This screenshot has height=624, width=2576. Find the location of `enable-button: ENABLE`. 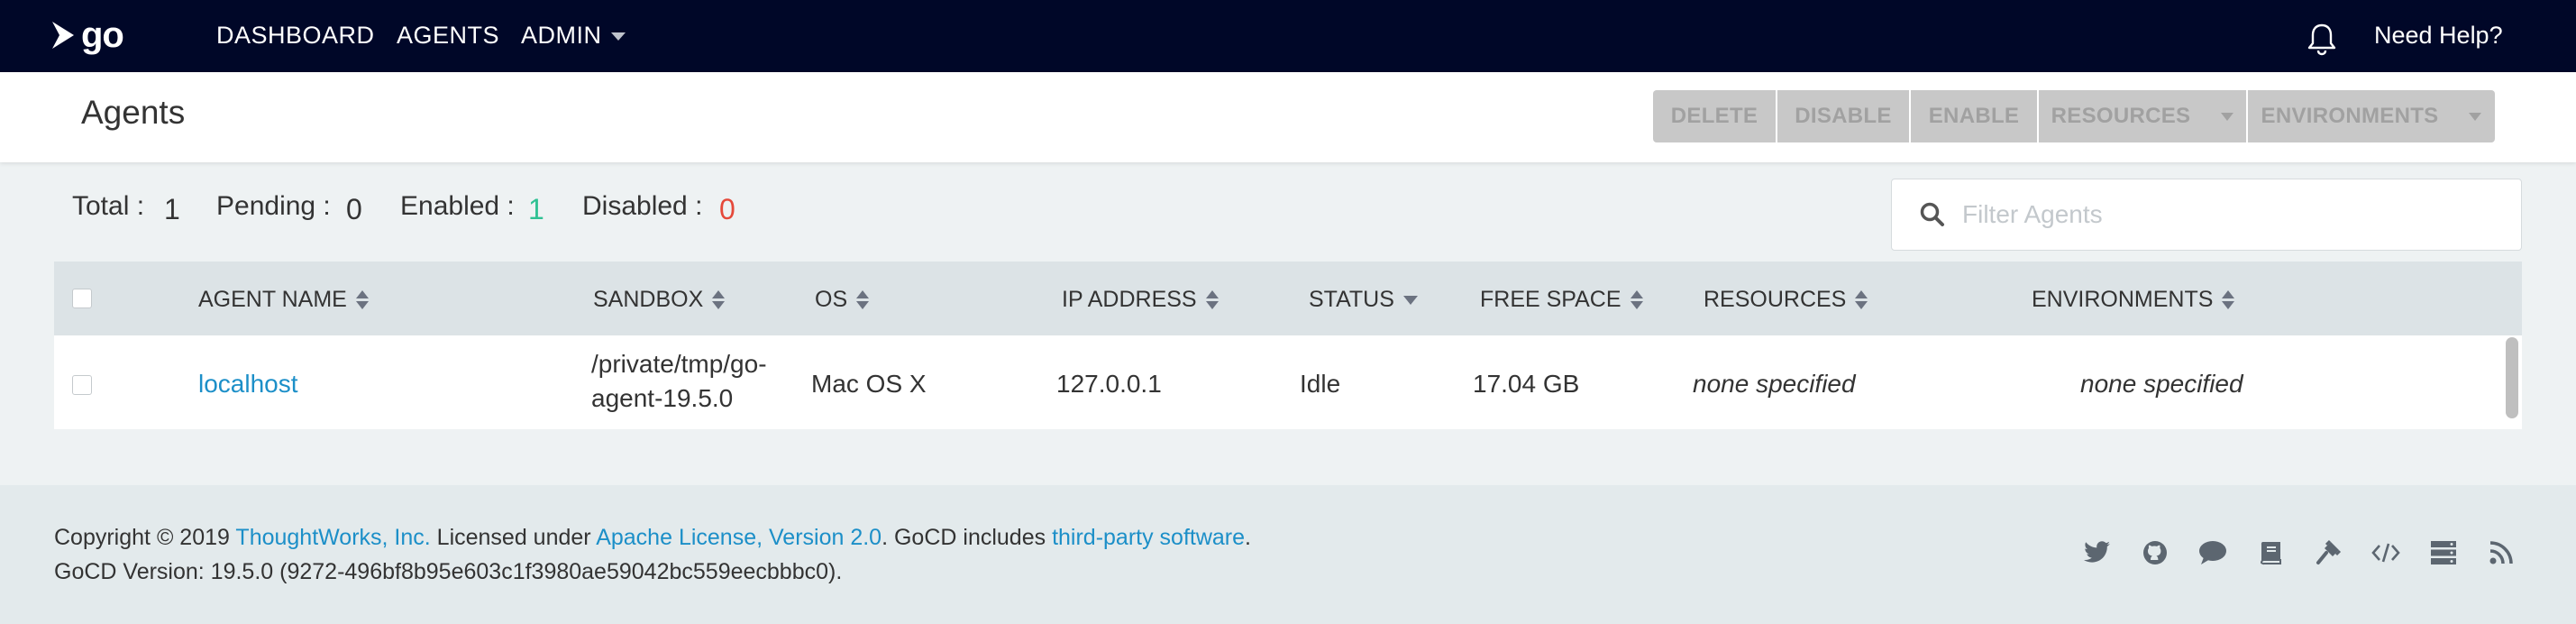

enable-button: ENABLE is located at coordinates (1974, 116).